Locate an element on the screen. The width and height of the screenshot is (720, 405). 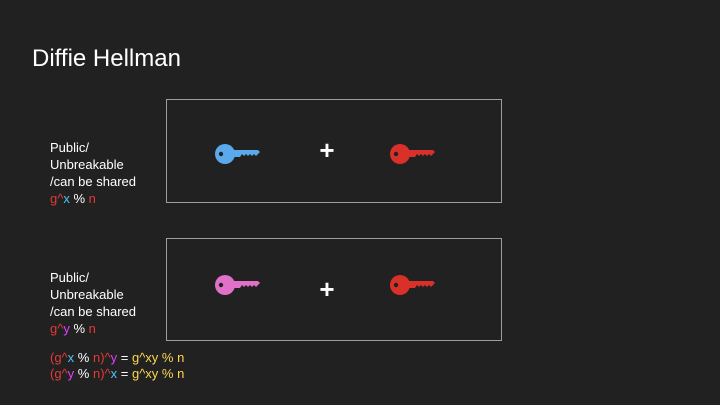
equation-line-1: (g^x % n)^y = g^xy % n is located at coordinates (117, 358).